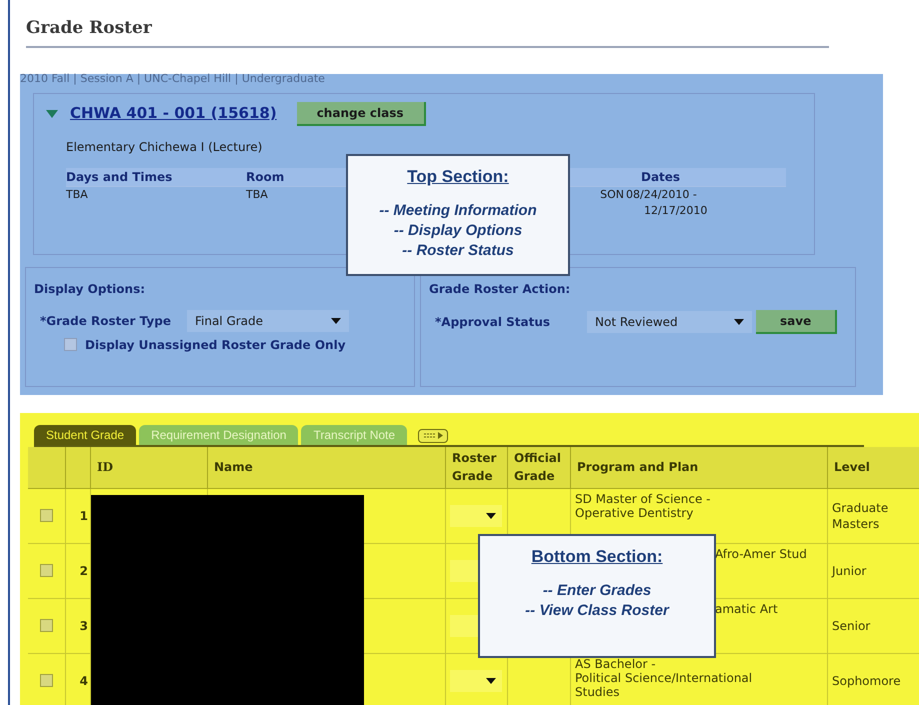 This screenshot has height=705, width=919. Describe the element at coordinates (797, 322) in the screenshot. I see `save-button: save` at that location.